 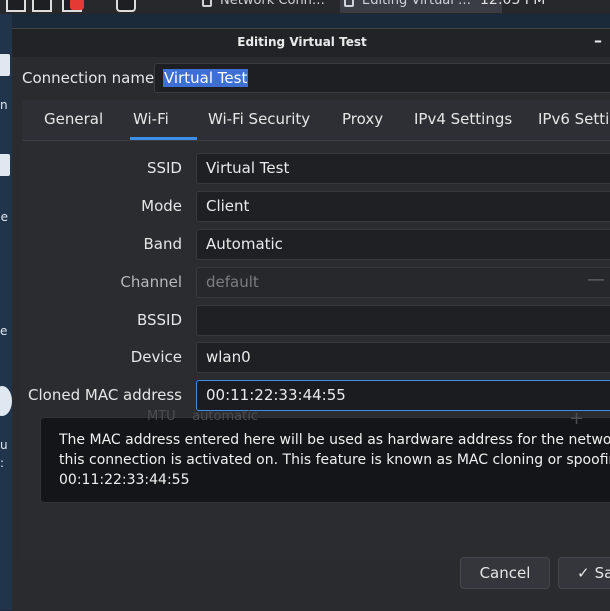 I want to click on workspace-icon, so click(x=16, y=6).